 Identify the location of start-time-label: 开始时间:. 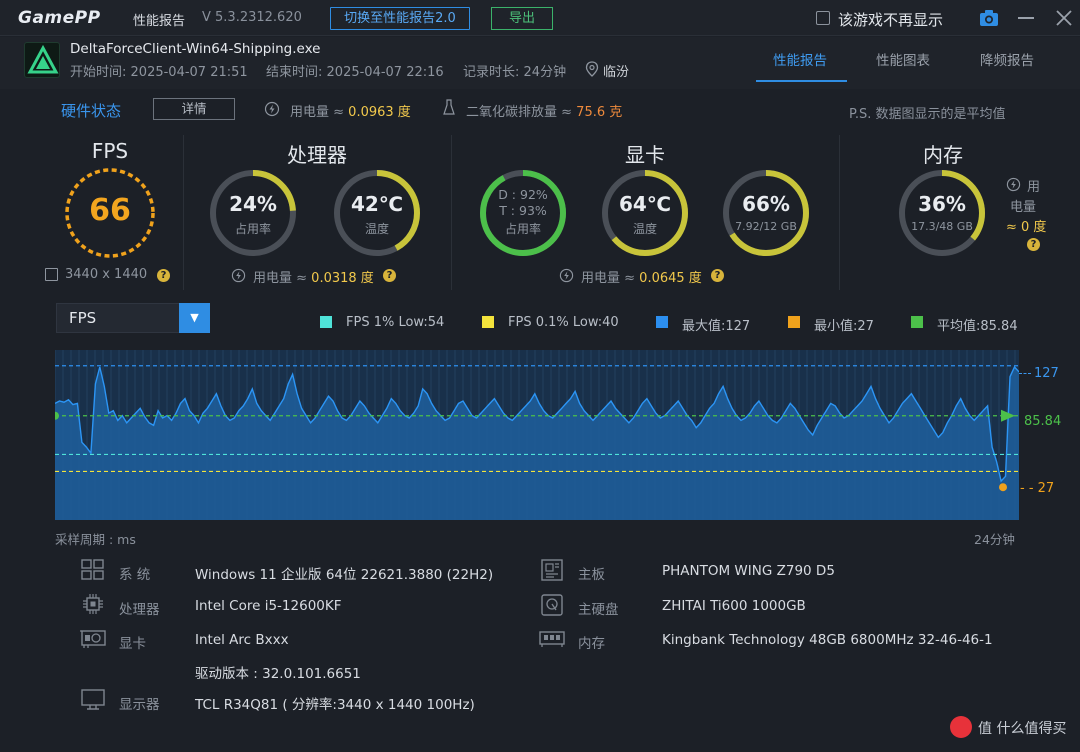
(98, 72).